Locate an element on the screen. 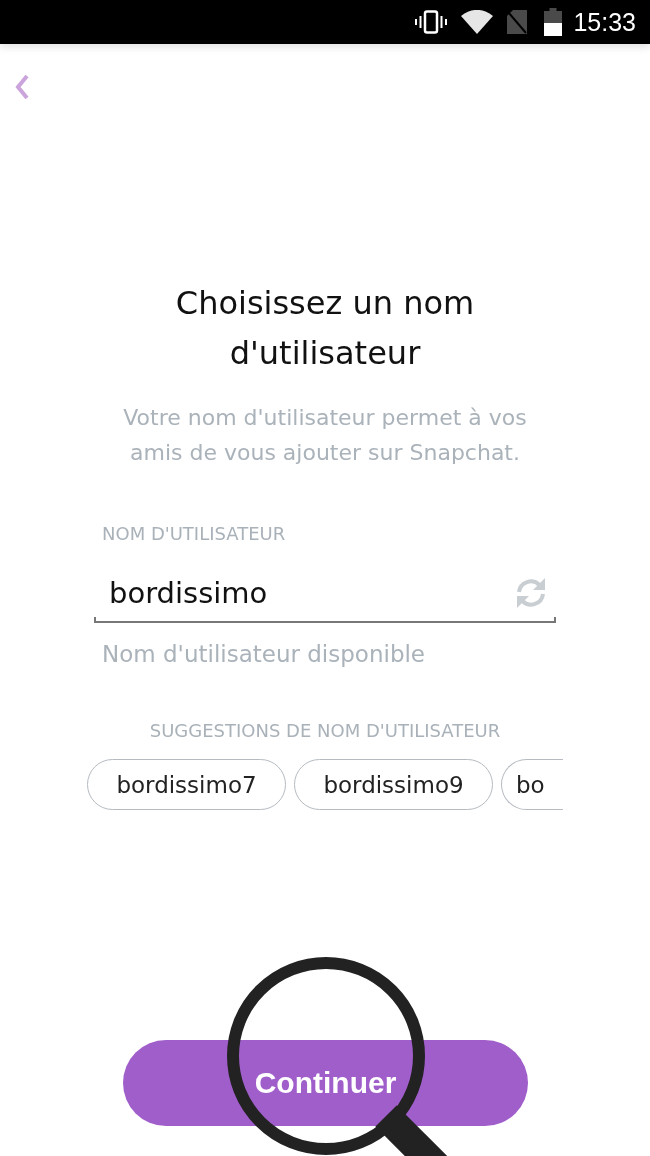  no-sim-icon is located at coordinates (517, 22).